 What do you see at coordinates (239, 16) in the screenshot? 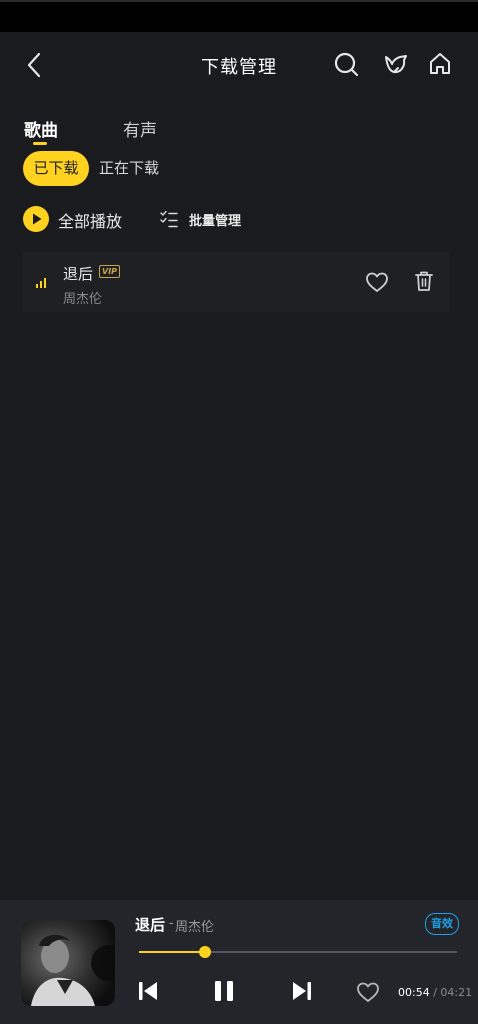
I see `status-bar` at bounding box center [239, 16].